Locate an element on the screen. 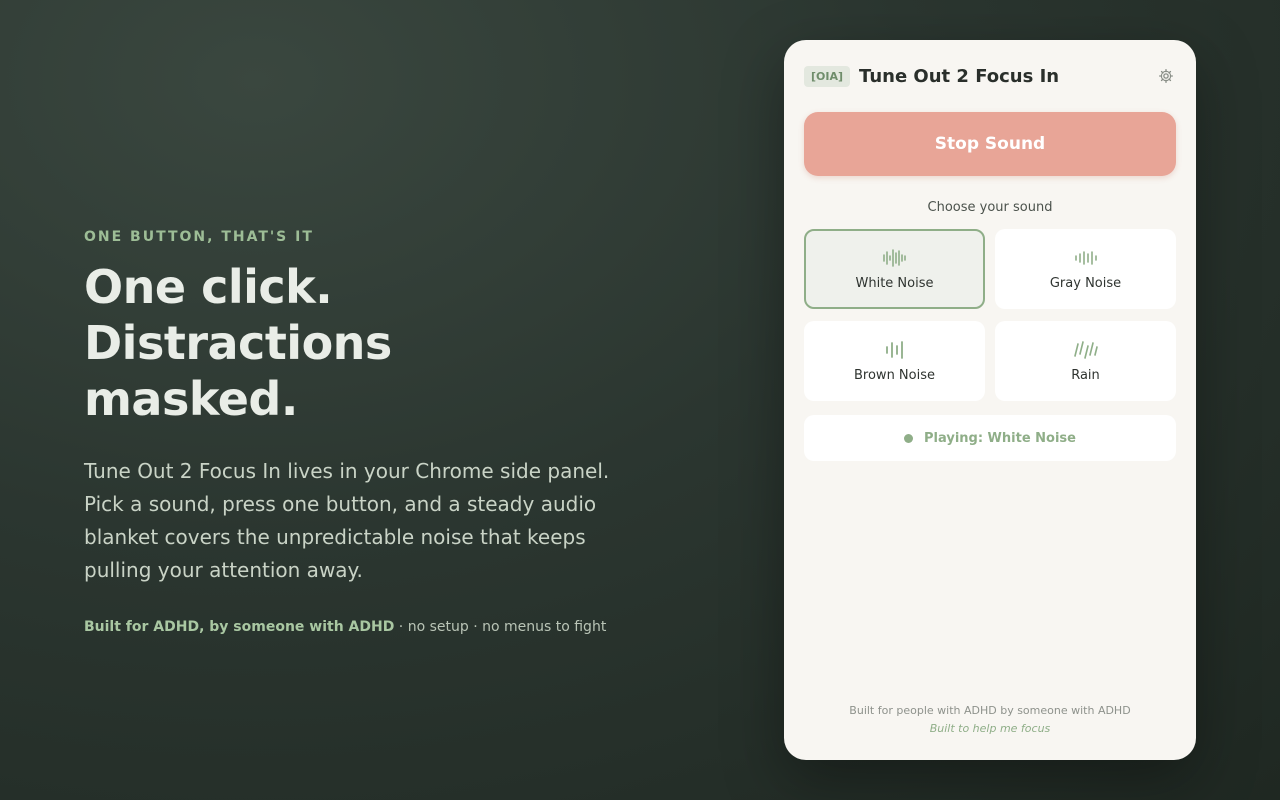  status-dot is located at coordinates (908, 438).